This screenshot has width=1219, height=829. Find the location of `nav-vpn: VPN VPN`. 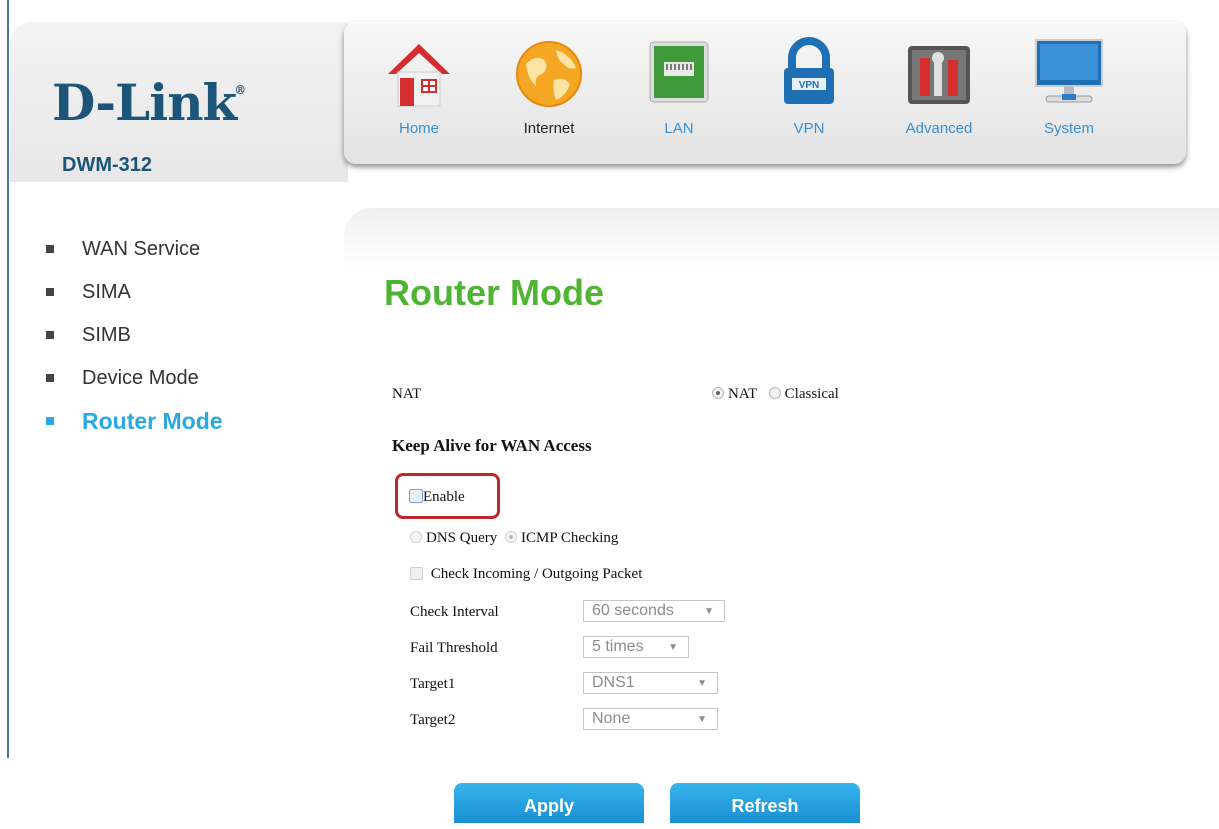

nav-vpn: VPN VPN is located at coordinates (809, 93).